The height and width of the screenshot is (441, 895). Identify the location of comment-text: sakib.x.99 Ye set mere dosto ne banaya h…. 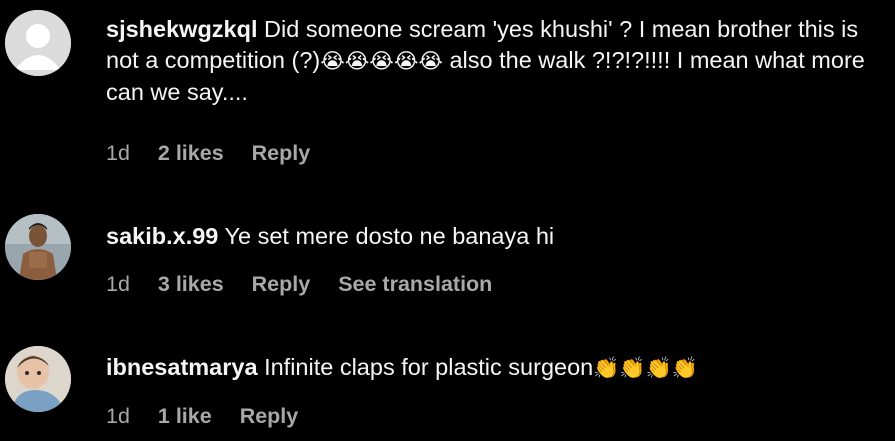
(493, 236).